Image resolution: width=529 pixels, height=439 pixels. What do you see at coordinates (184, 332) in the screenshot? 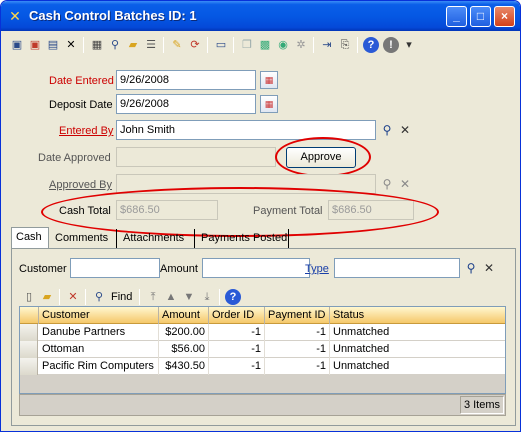
I see `cell-amount: $200.00` at bounding box center [184, 332].